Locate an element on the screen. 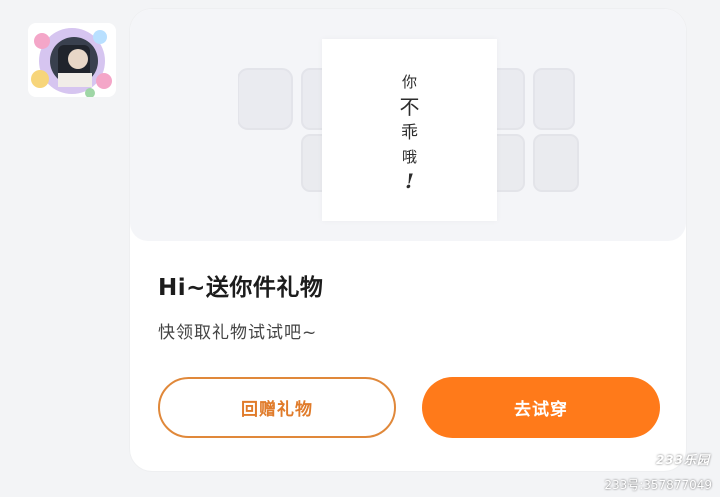 The height and width of the screenshot is (497, 720). watermark-account-id: 233号:357877049 is located at coordinates (658, 485).